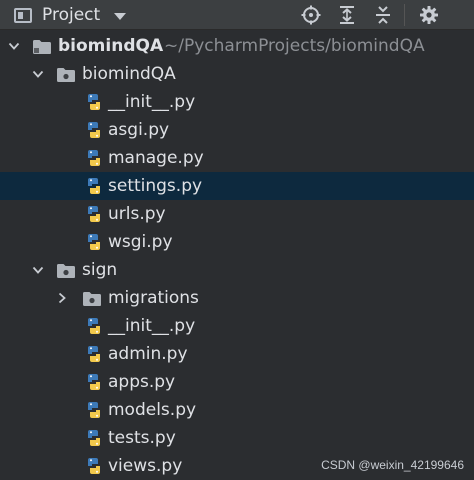 This screenshot has width=474, height=480. I want to click on package-name: biomindQA, so click(129, 74).